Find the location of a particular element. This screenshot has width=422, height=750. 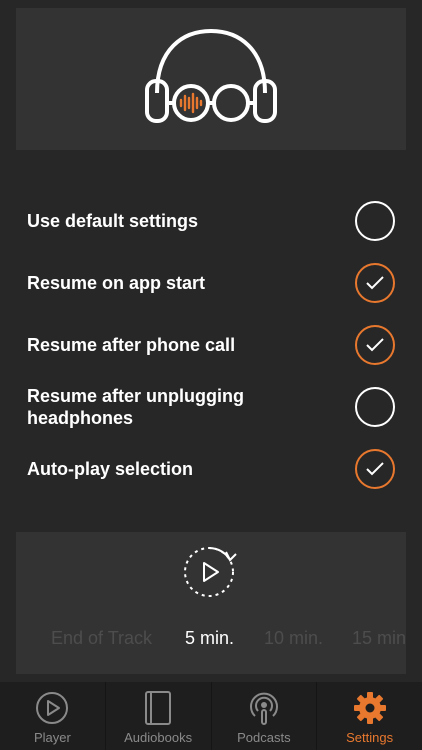

tab-label: Podcasts is located at coordinates (264, 737).